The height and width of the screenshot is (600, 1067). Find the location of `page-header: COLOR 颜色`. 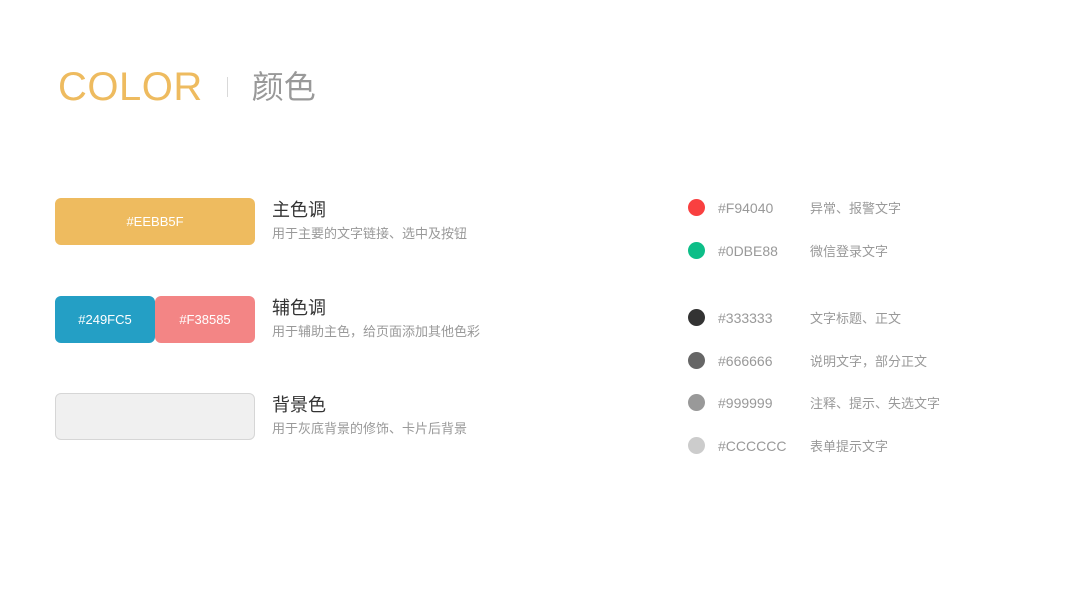

page-header: COLOR 颜色 is located at coordinates (187, 87).